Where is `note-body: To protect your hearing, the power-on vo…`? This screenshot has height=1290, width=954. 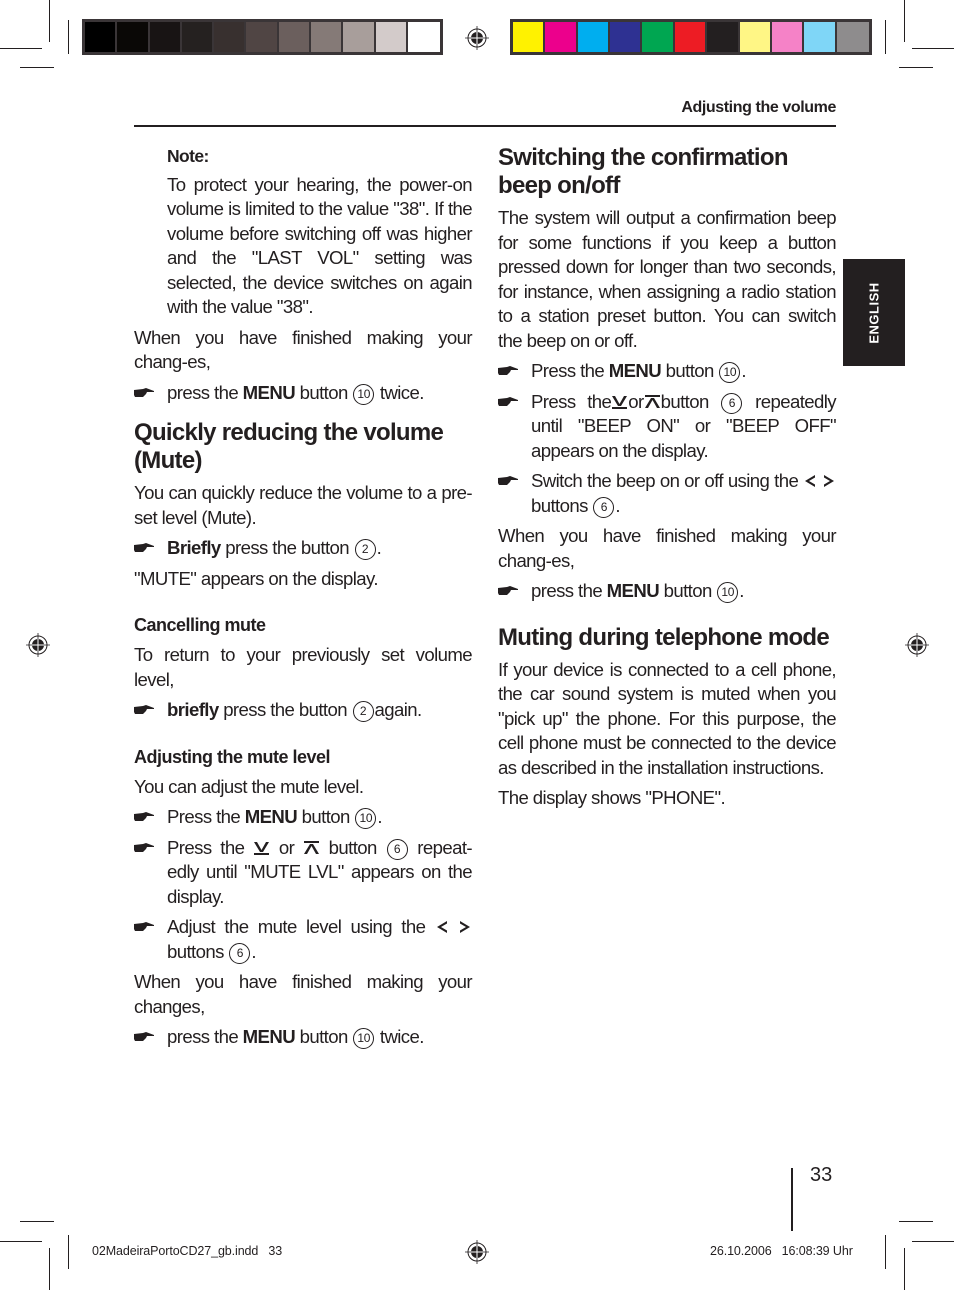 note-body: To protect your hearing, the power-on vo… is located at coordinates (320, 245).